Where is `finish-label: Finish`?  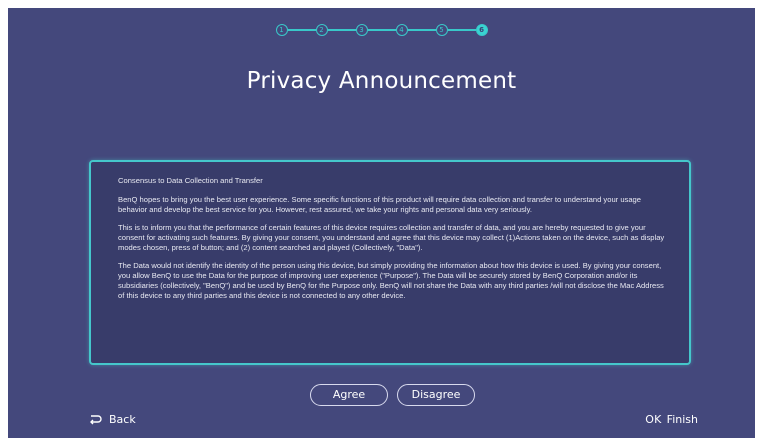
finish-label: Finish is located at coordinates (682, 419).